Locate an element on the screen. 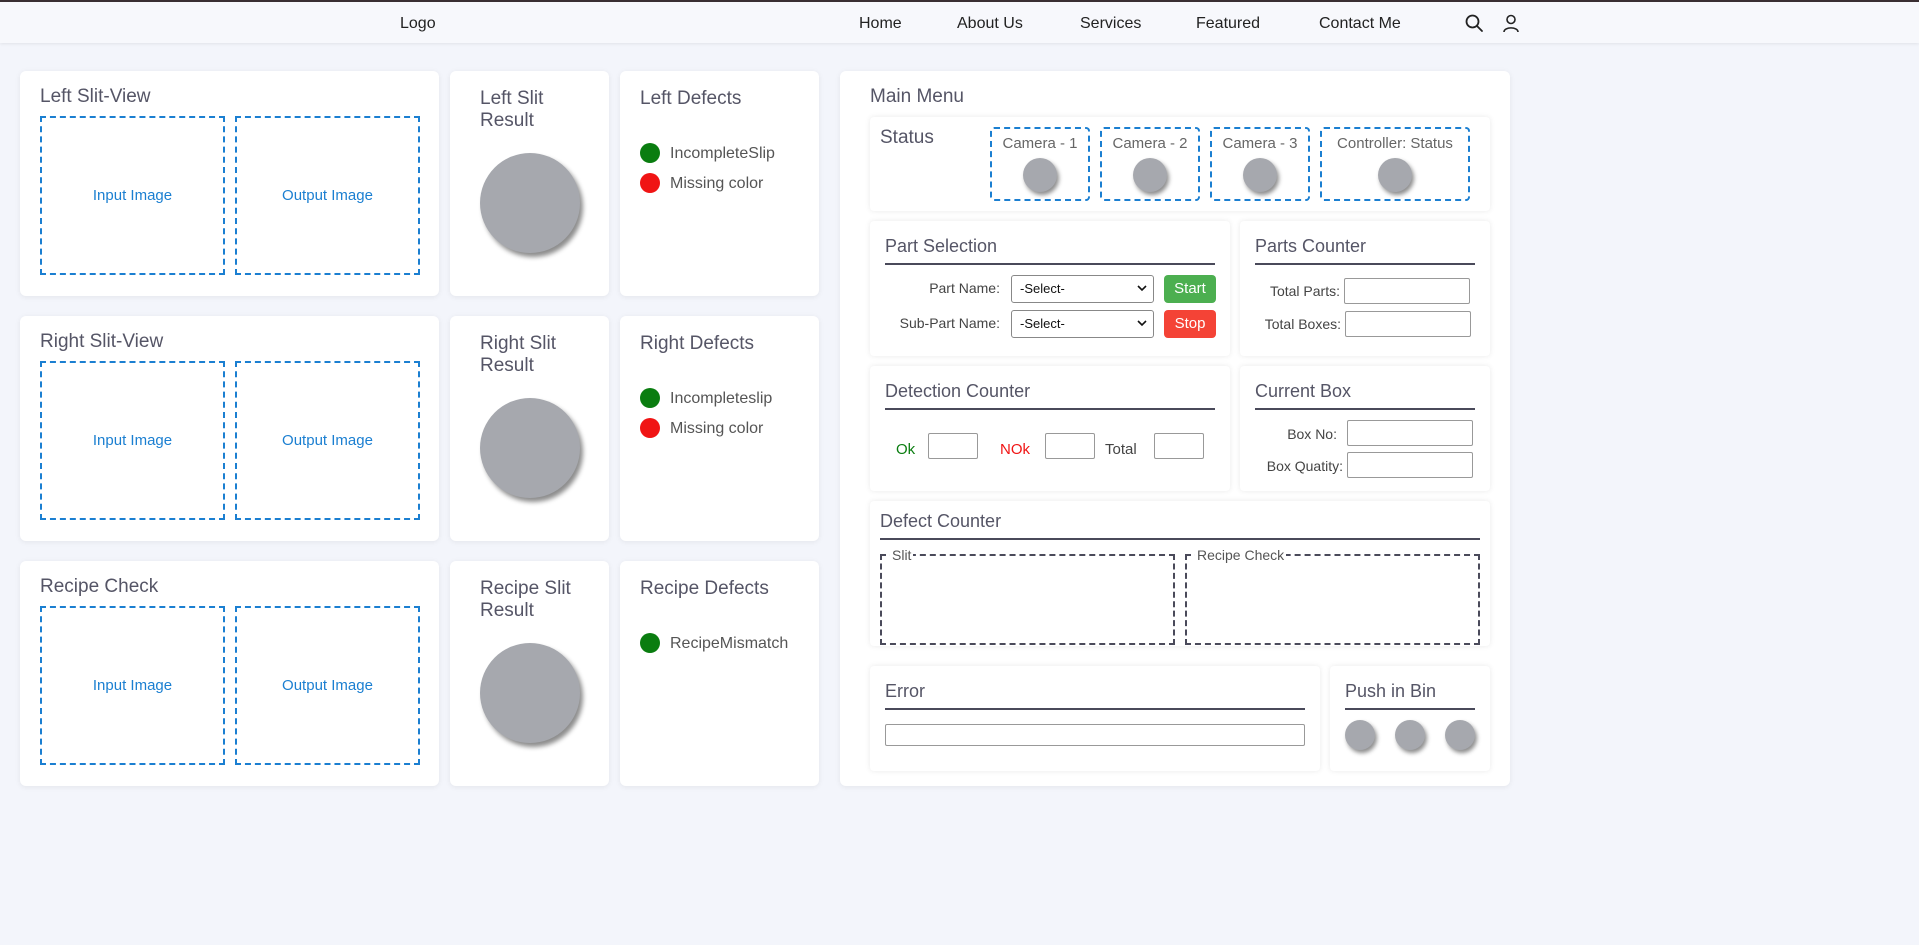  search-icon is located at coordinates (1474, 23).